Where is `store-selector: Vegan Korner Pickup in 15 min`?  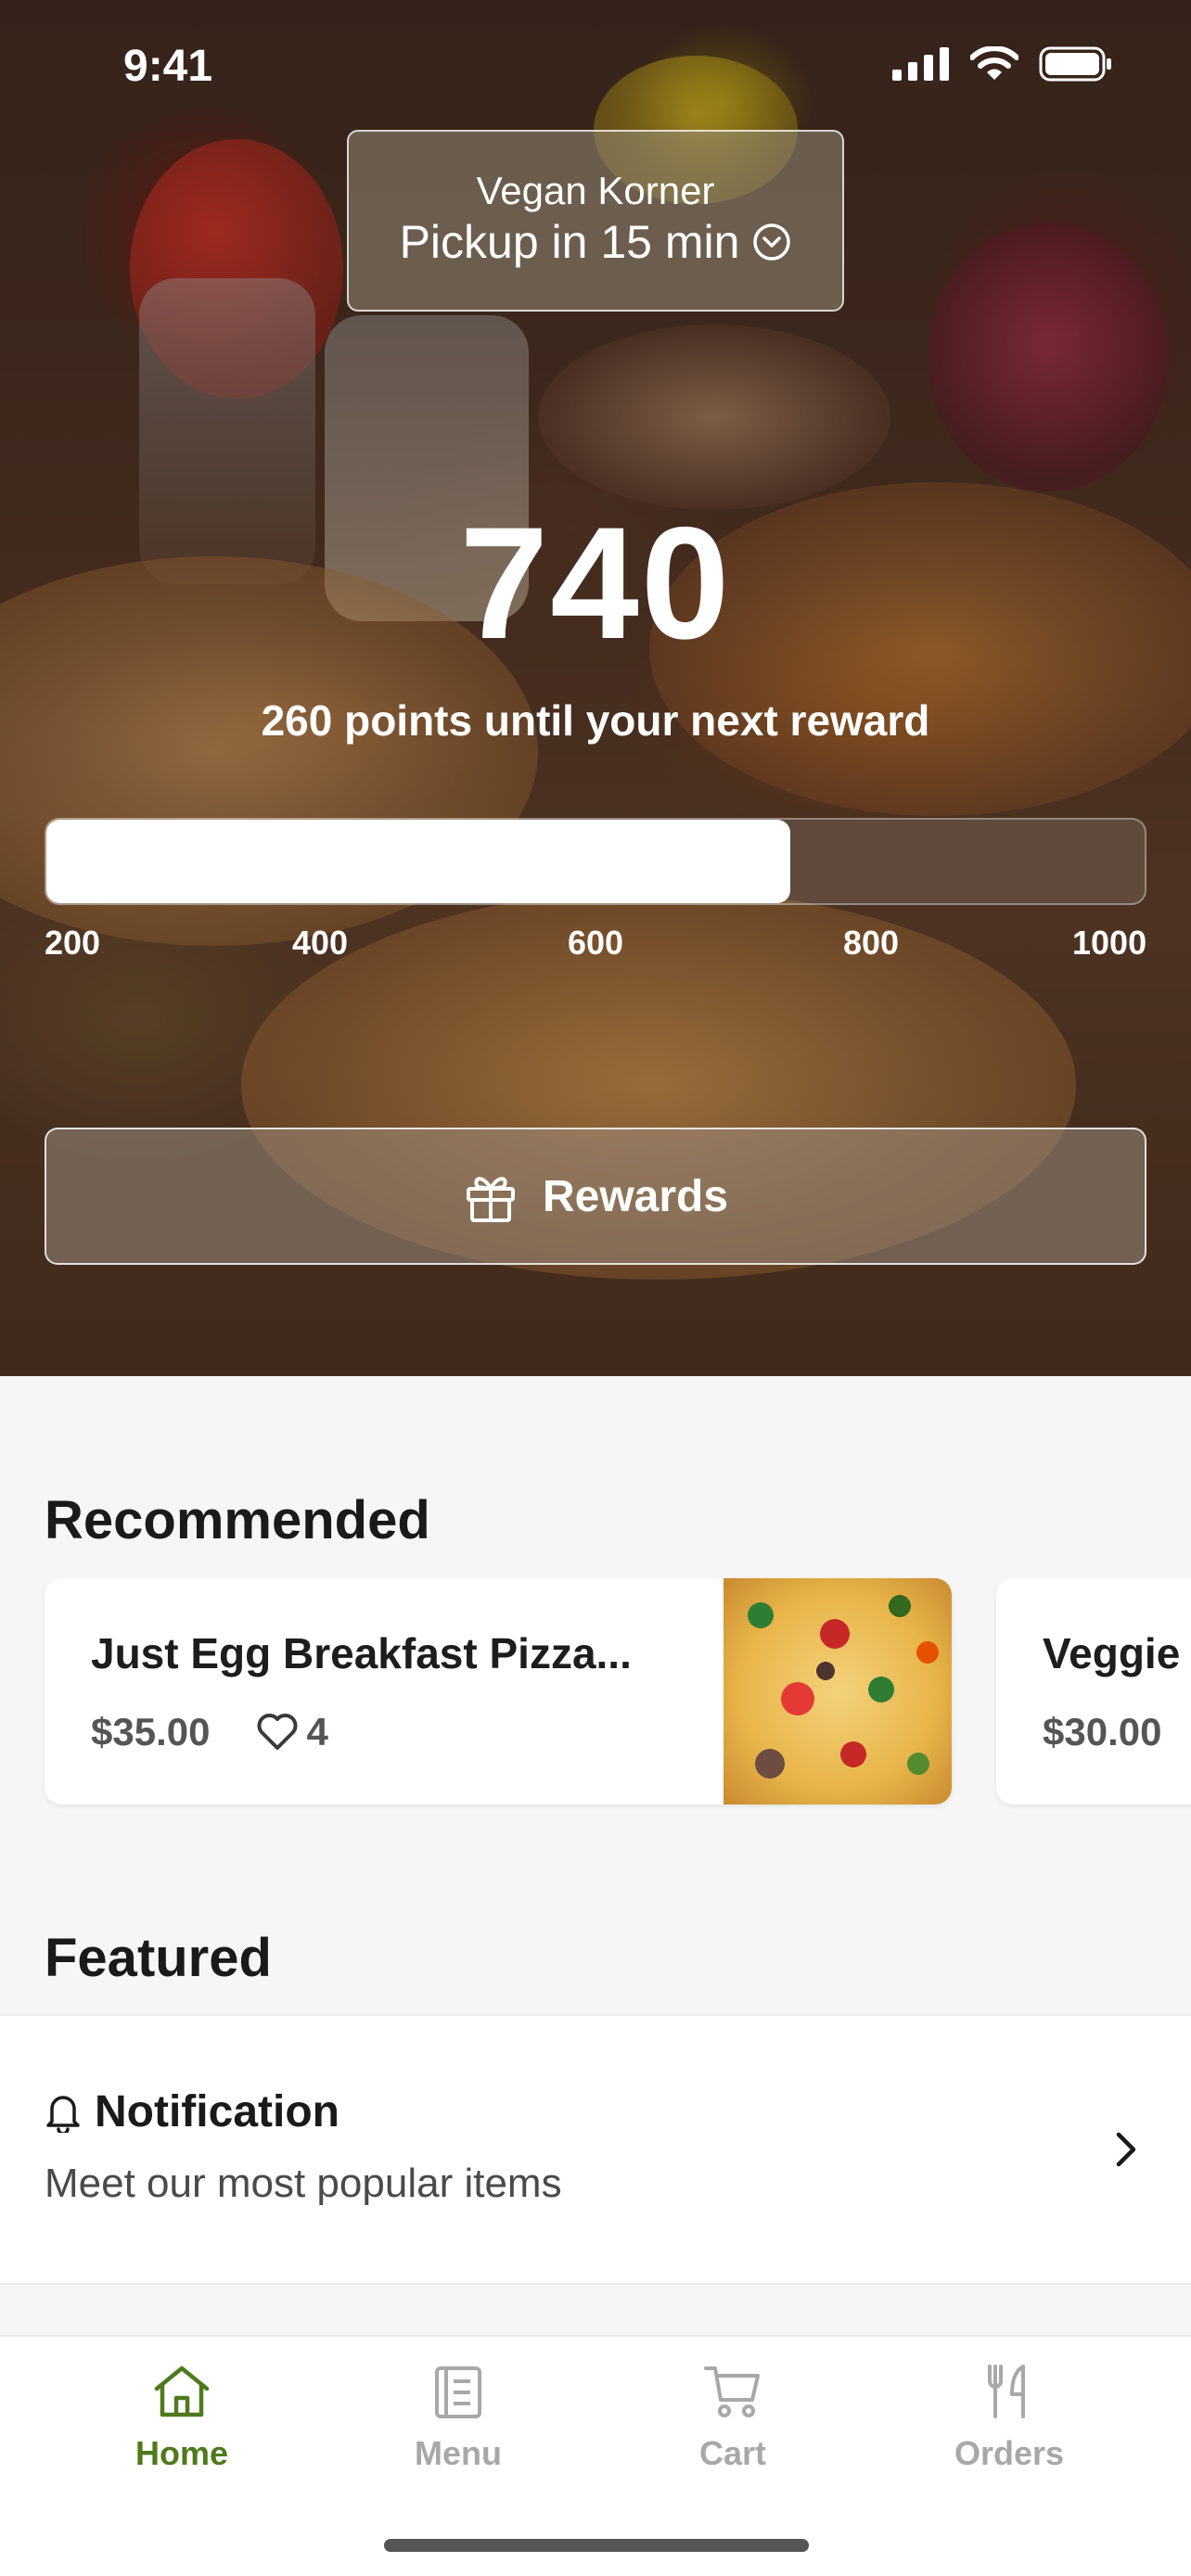
store-selector: Vegan Korner Pickup in 15 min is located at coordinates (595, 221).